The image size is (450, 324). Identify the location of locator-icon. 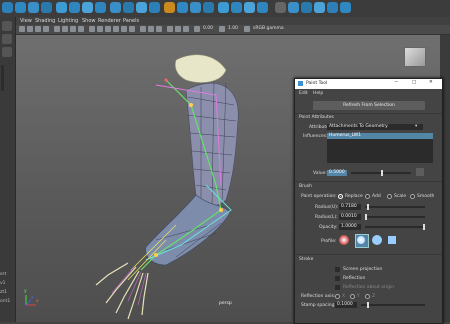
(306, 7).